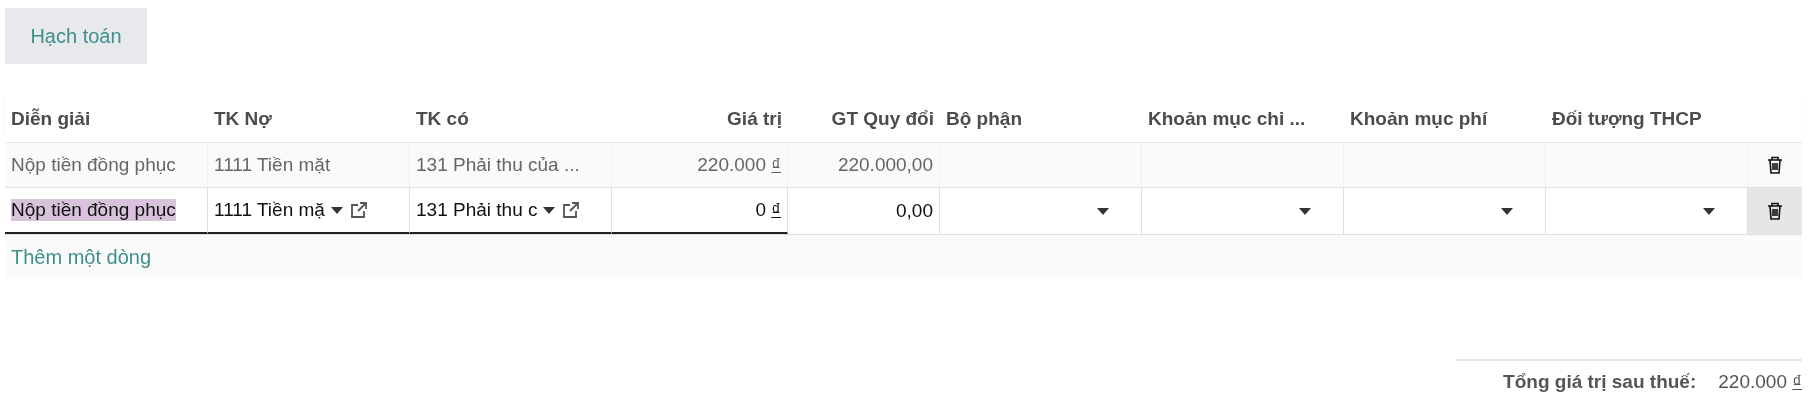 This screenshot has width=1812, height=416. I want to click on select-field: 131 Phải thu c, so click(510, 210).